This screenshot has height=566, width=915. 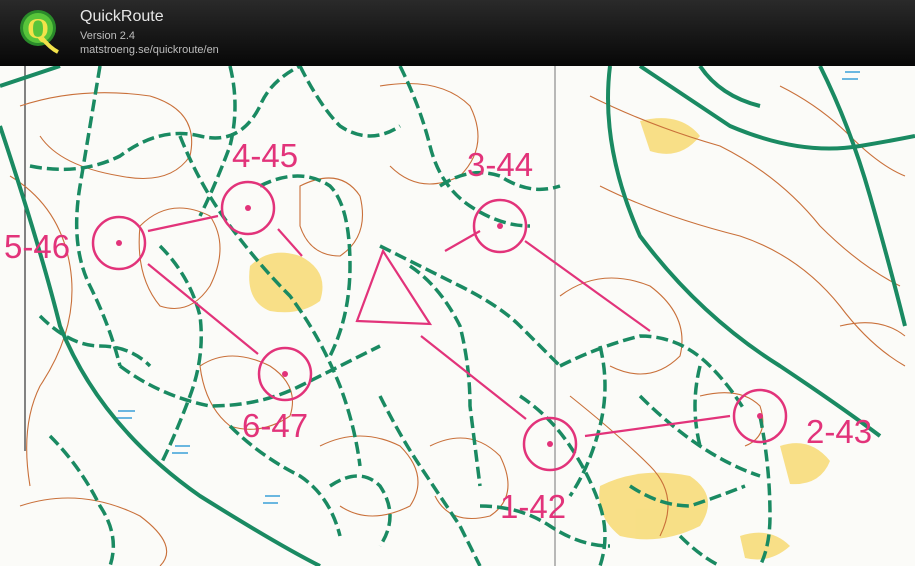 What do you see at coordinates (275, 425) in the screenshot?
I see `control-label-6: 6-47` at bounding box center [275, 425].